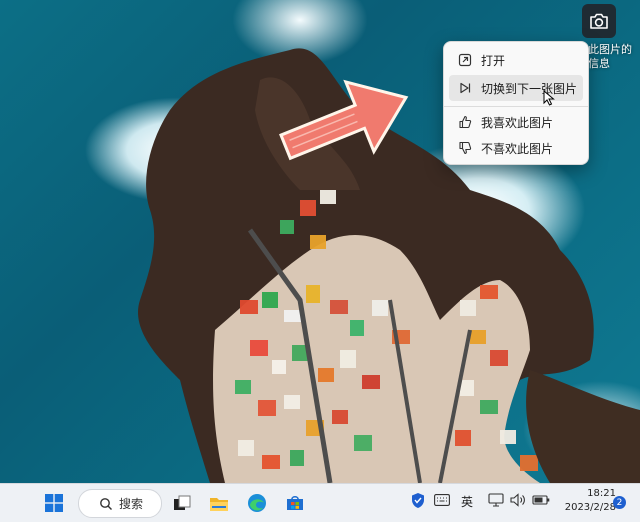 Image resolution: width=640 pixels, height=522 pixels. I want to click on notification-count-badge: 2, so click(619, 502).